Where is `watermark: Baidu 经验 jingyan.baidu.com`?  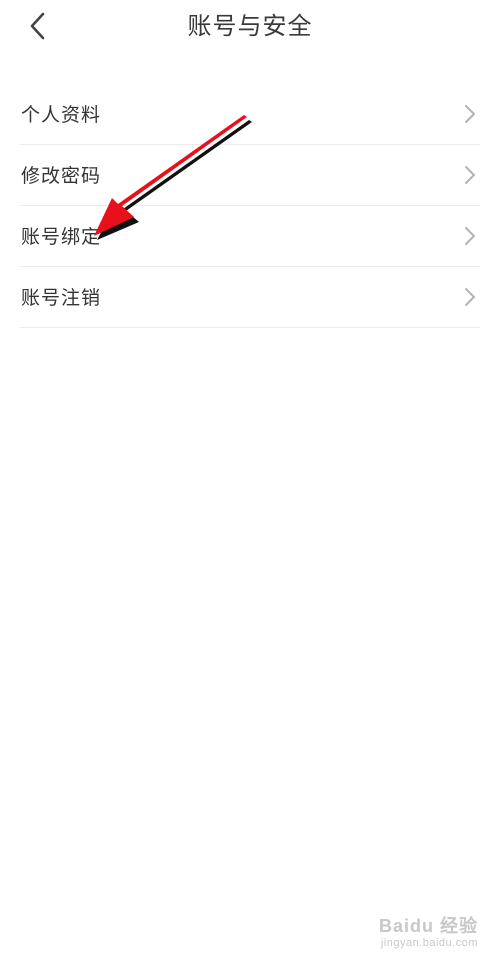
watermark: Baidu 经验 jingyan.baidu.com is located at coordinates (428, 932).